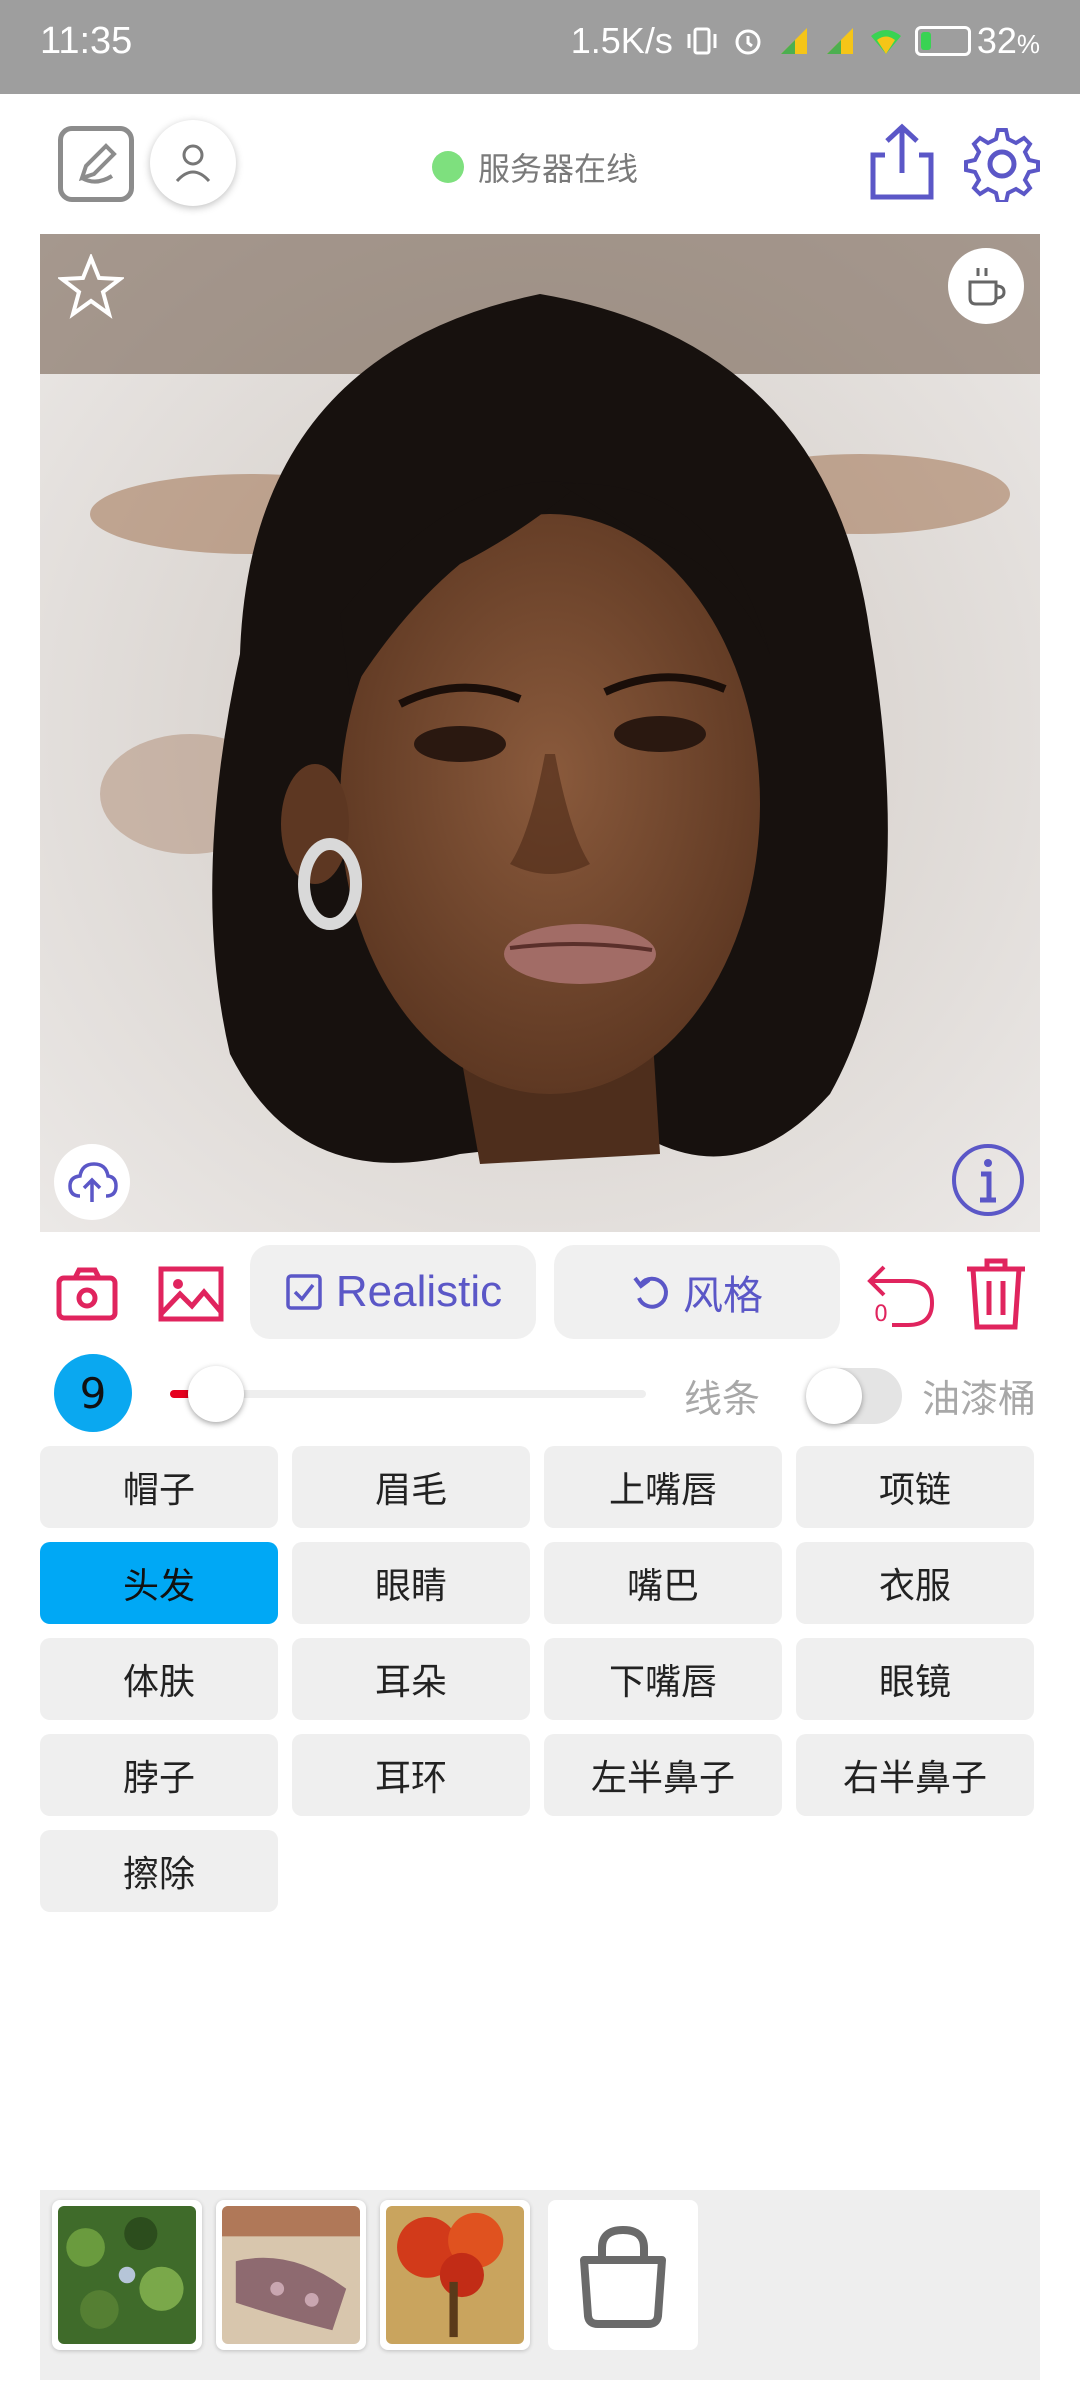 This screenshot has height=2400, width=1080. I want to click on style-button: 风格, so click(697, 1292).